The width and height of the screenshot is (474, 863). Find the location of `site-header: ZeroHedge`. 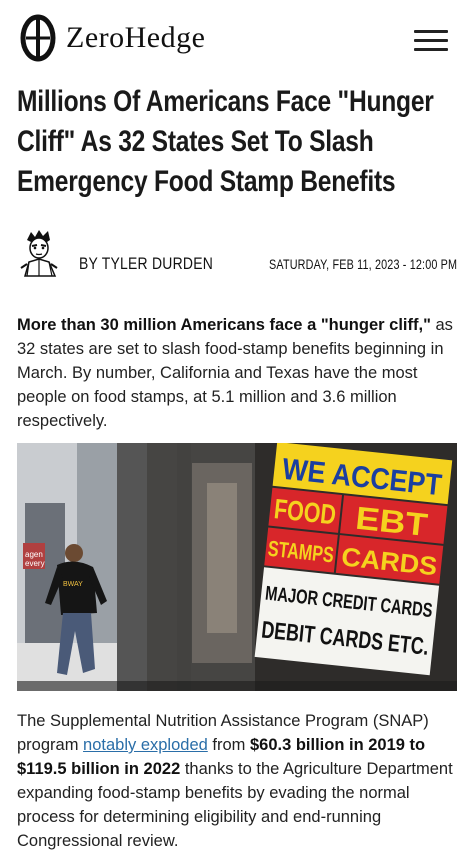

site-header: ZeroHedge is located at coordinates (237, 40).